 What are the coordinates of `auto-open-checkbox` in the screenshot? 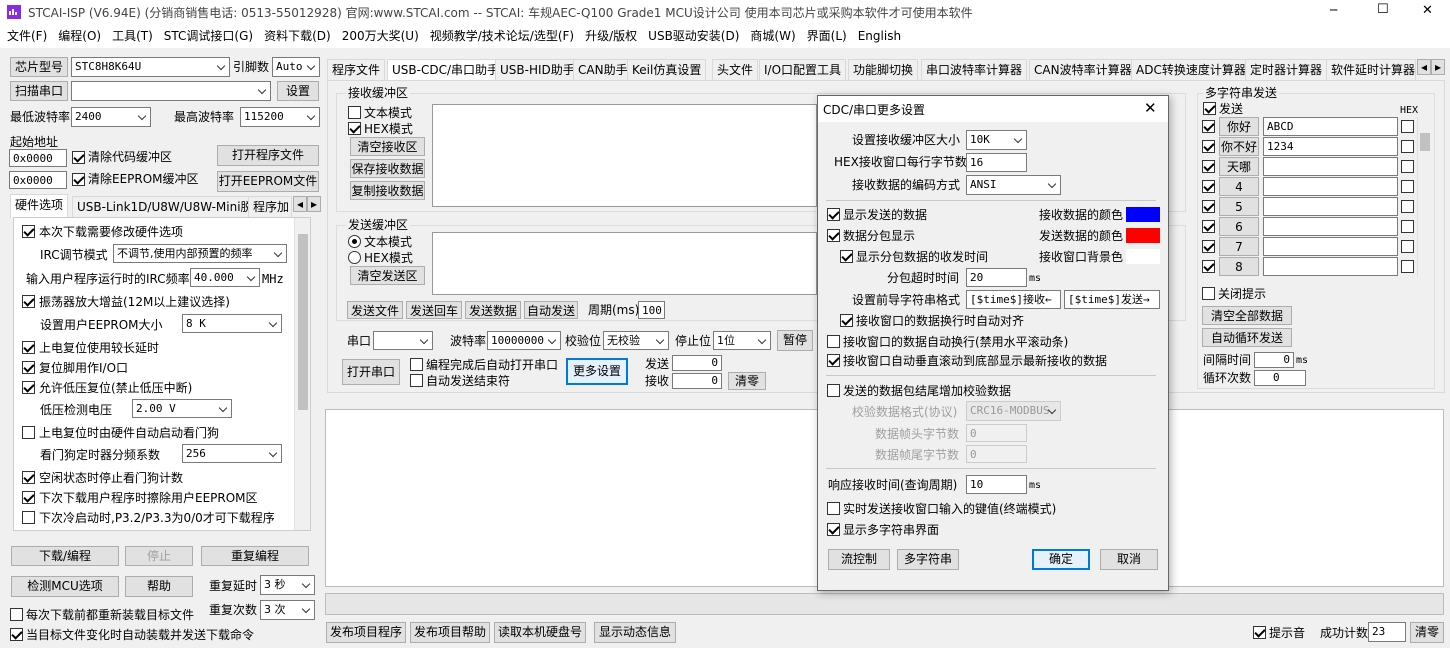 It's located at (416, 364).